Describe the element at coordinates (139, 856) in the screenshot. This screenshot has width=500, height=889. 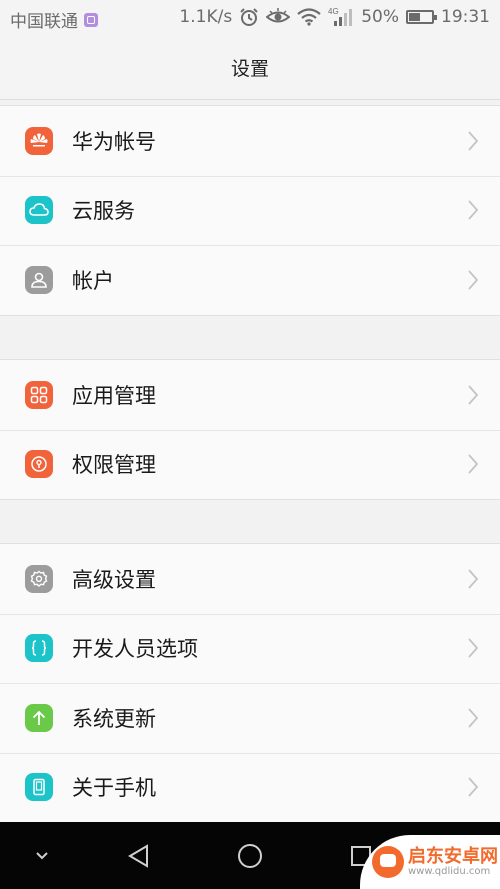
I see `back-icon` at that location.